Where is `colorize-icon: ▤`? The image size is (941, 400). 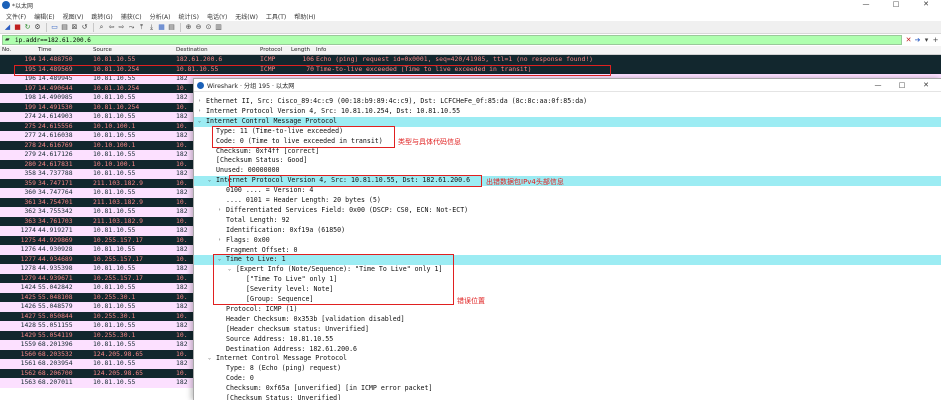
colorize-icon: ▤ is located at coordinates (171, 27).